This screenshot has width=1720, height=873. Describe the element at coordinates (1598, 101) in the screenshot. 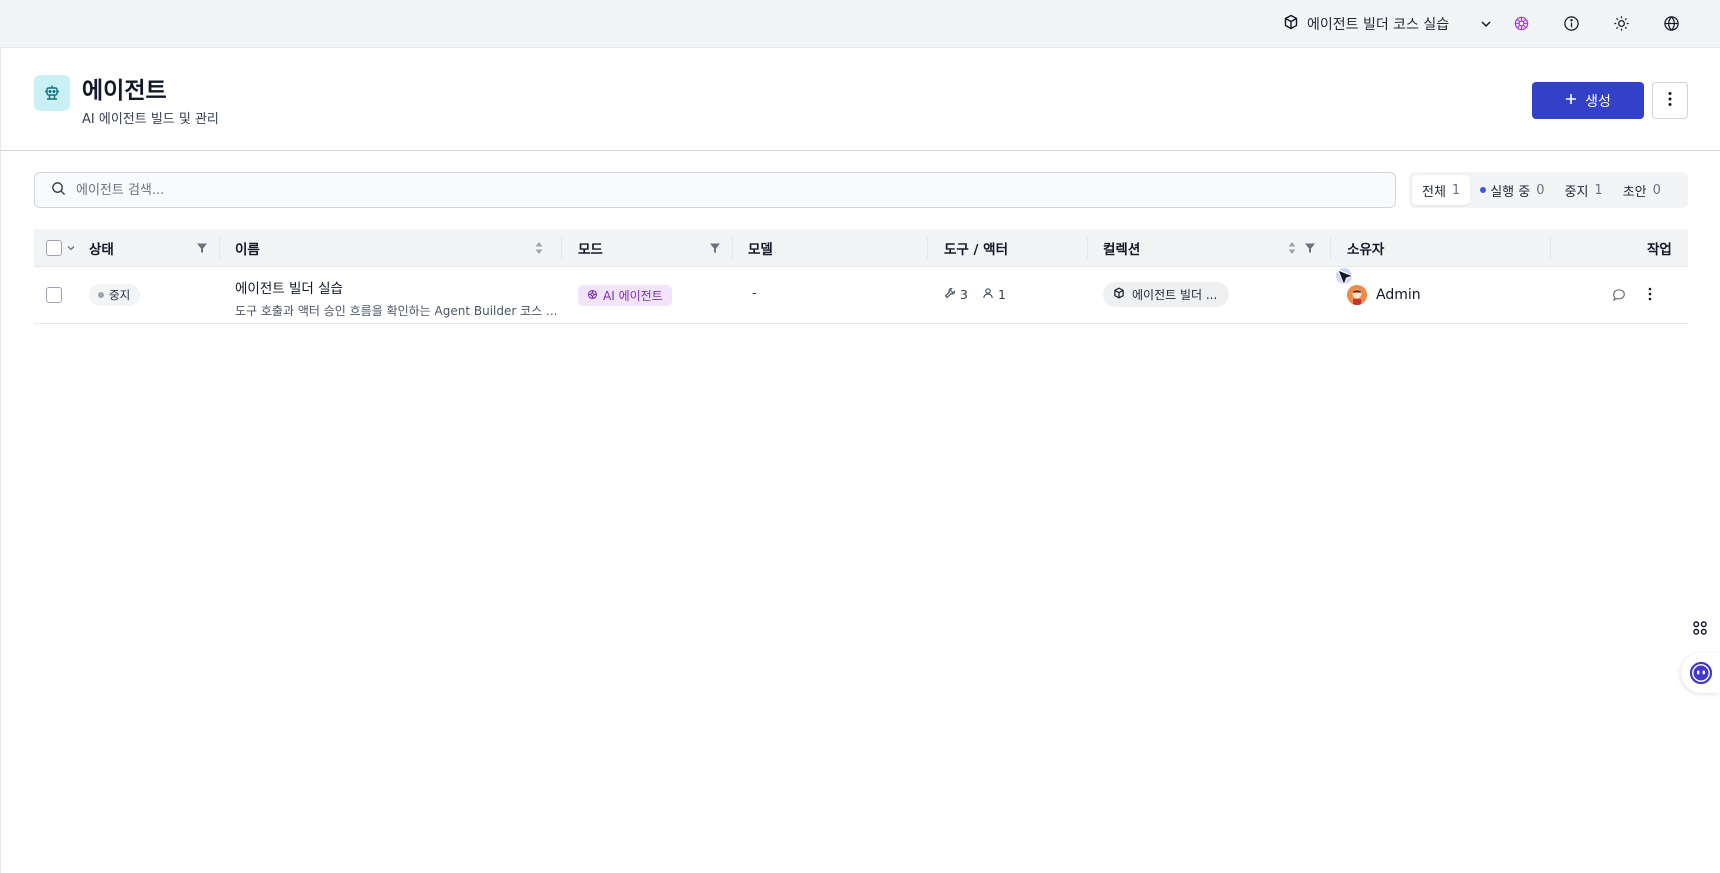

I see `create-button-label: 생성` at that location.